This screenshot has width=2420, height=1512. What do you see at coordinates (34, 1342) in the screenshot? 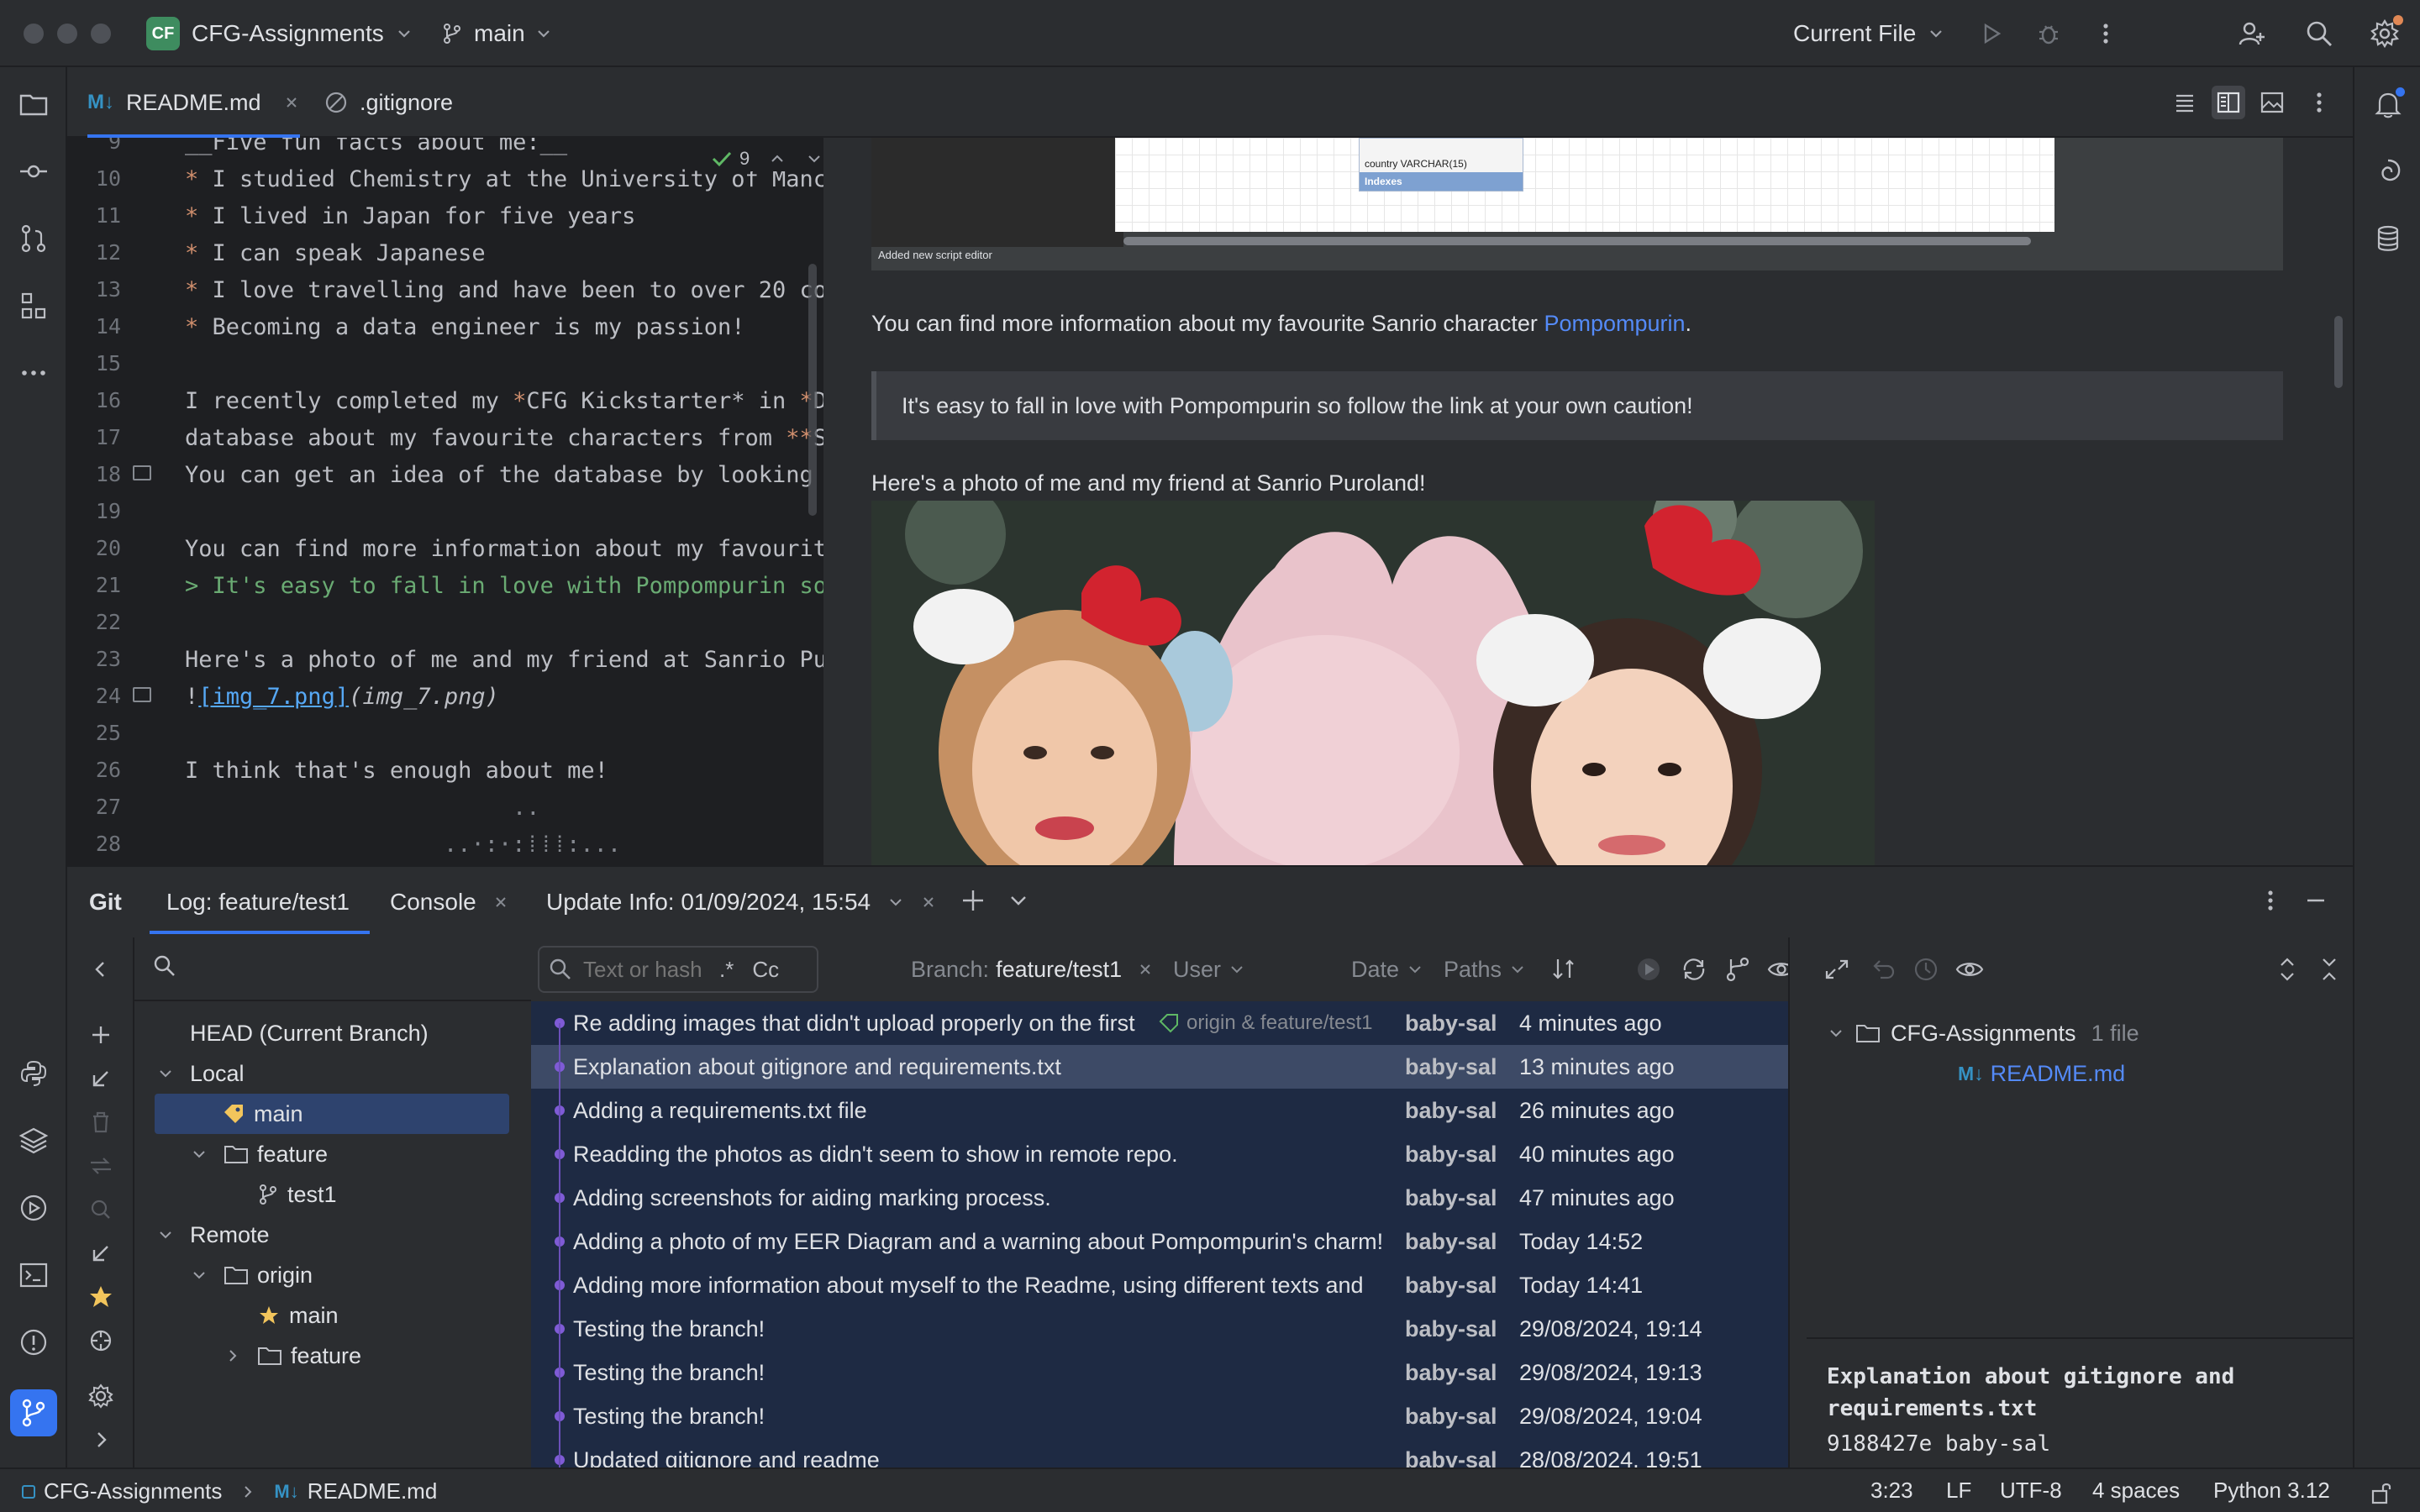
I see `problems-tool-button` at bounding box center [34, 1342].